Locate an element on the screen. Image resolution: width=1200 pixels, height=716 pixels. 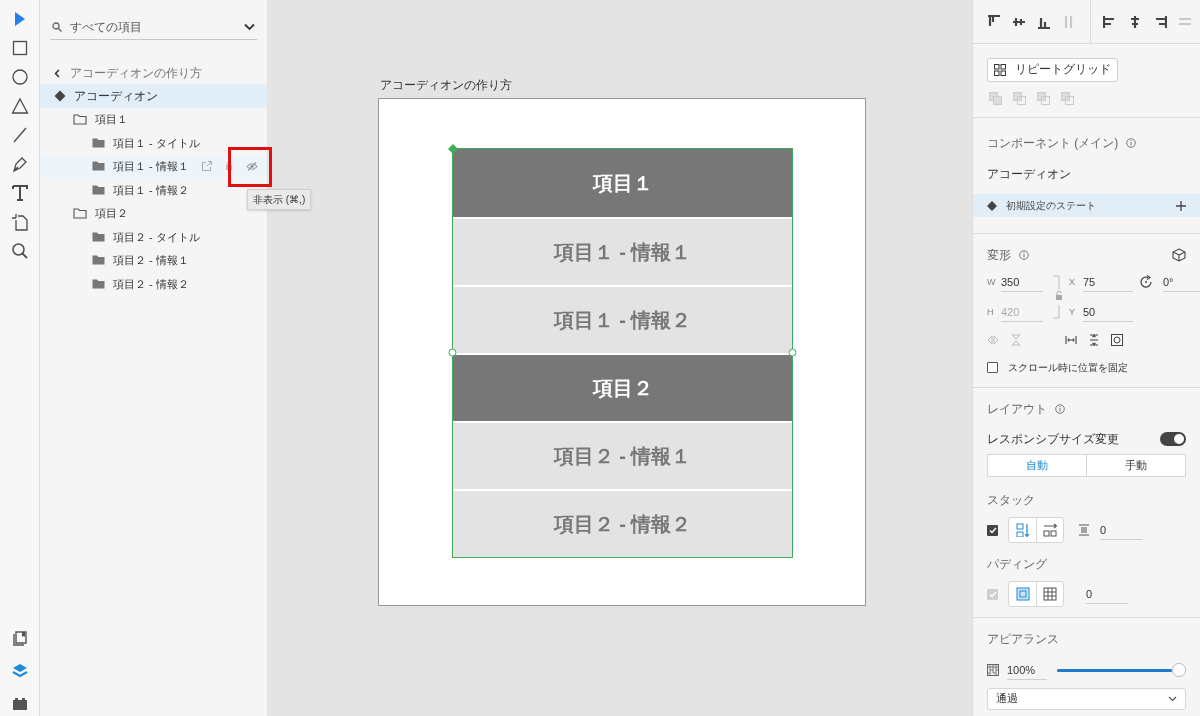
tooltip: 非表示 (⌘,) is located at coordinates (279, 199).